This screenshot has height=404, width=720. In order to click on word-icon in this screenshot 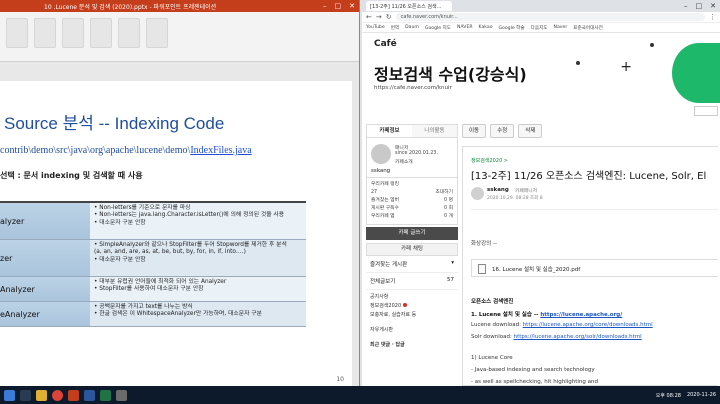, I will do `click(89, 395)`.